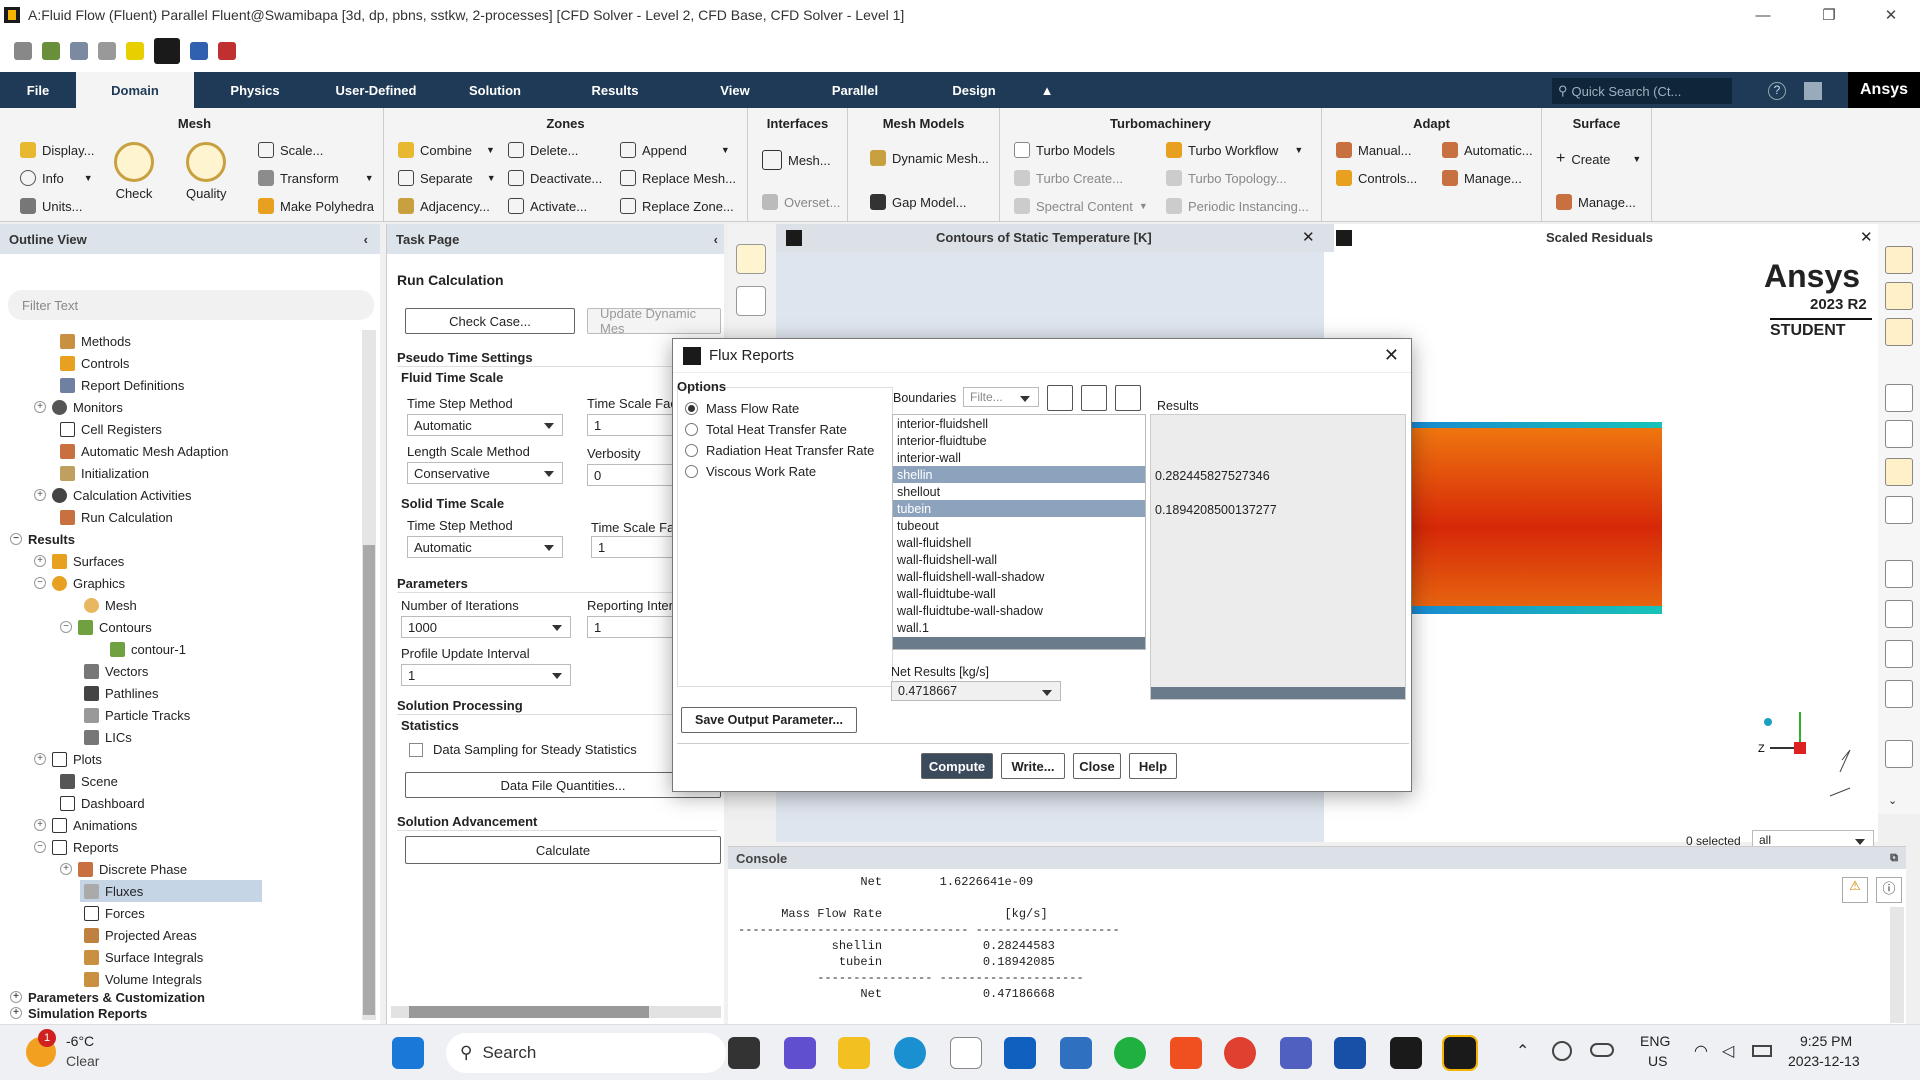 This screenshot has width=1920, height=1080. Describe the element at coordinates (1777, 91) in the screenshot. I see `help-icon: ?` at that location.